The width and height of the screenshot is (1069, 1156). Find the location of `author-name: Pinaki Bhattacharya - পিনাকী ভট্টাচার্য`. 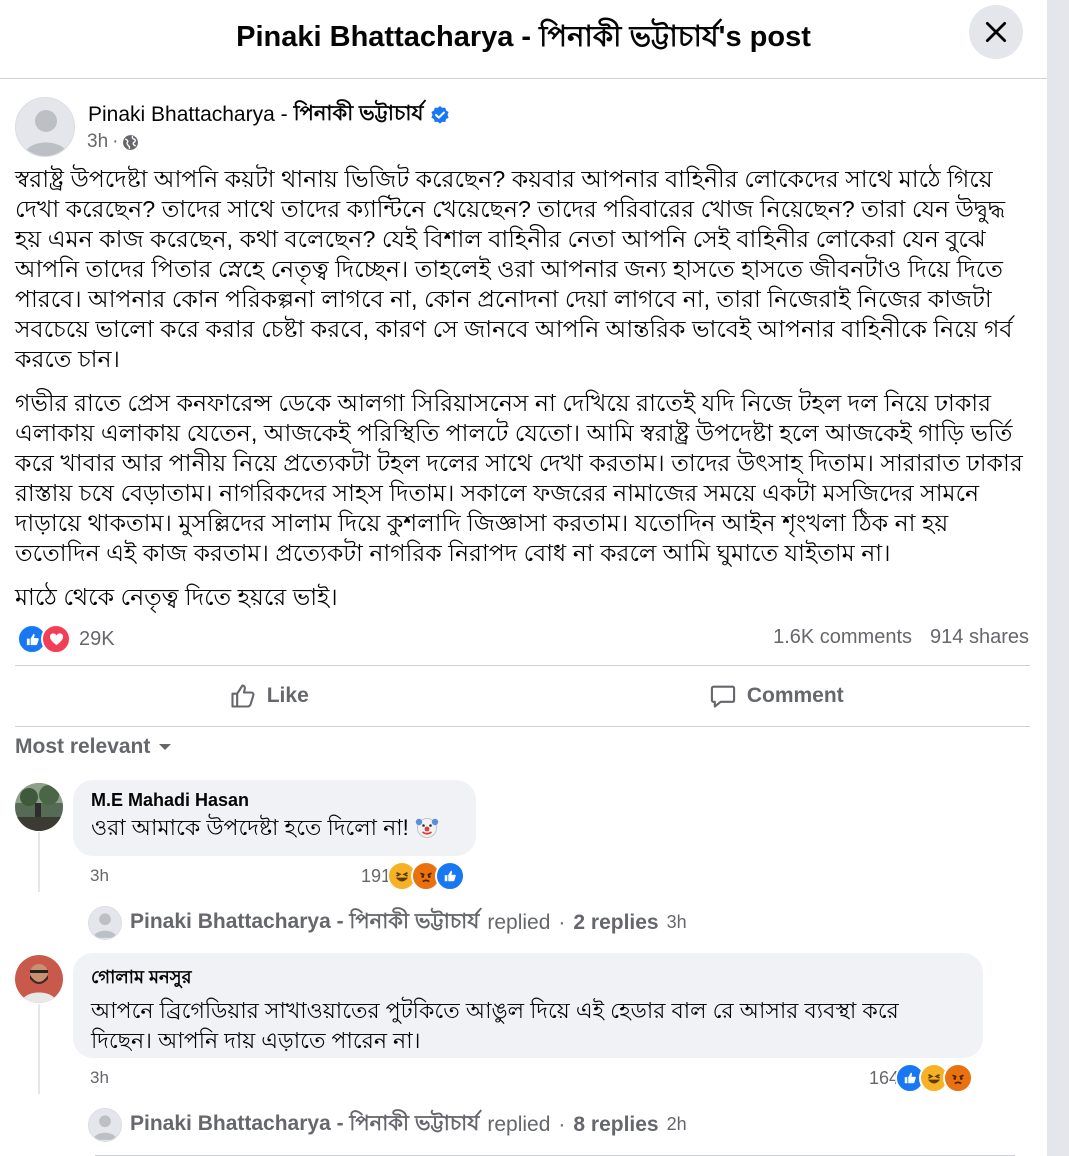

author-name: Pinaki Bhattacharya - পিনাকী ভট্টাচার্য is located at coordinates (269, 114).